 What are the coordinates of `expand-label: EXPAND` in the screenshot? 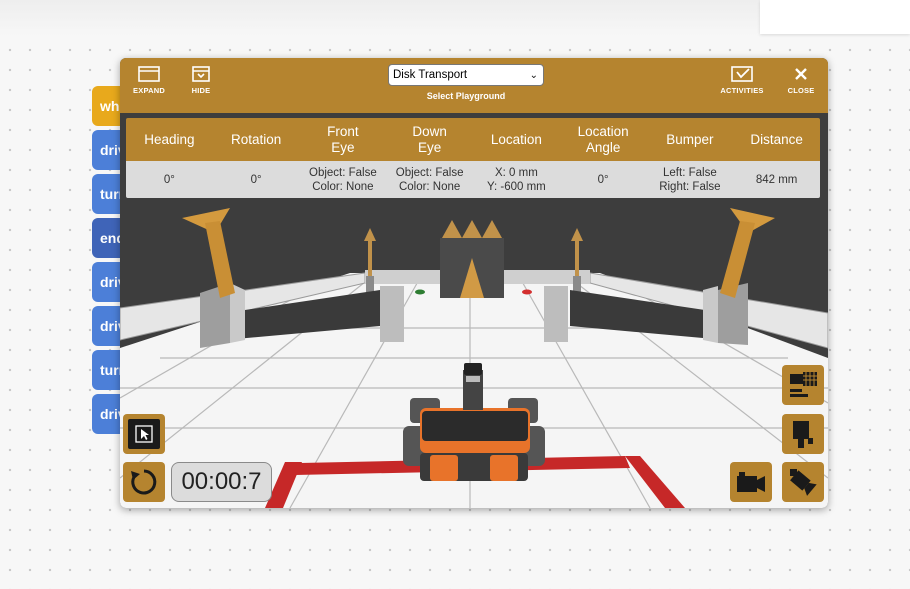 It's located at (149, 90).